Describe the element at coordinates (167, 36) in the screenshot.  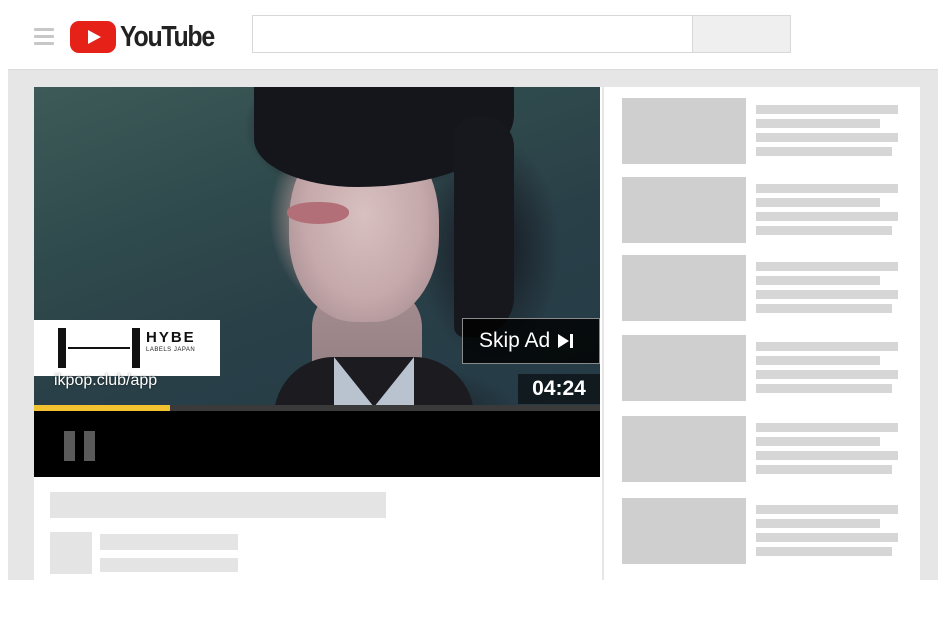
I see `logo-text: YouTube` at that location.